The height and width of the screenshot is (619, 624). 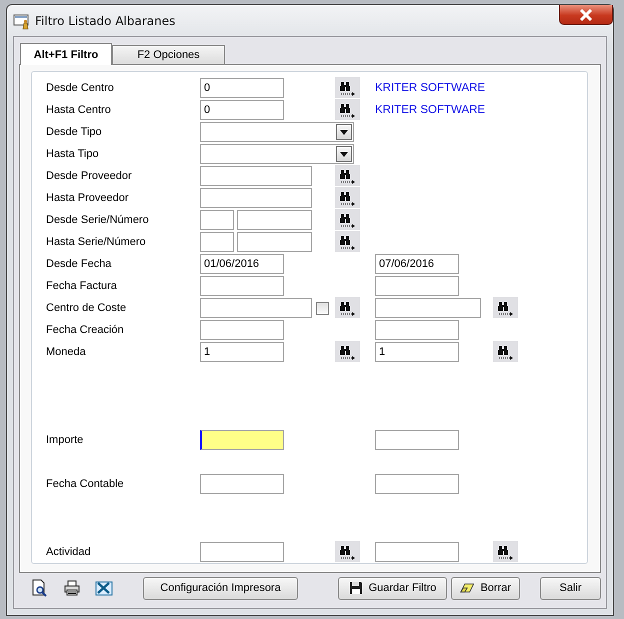 What do you see at coordinates (79, 110) in the screenshot?
I see `field-label: Hasta Centro` at bounding box center [79, 110].